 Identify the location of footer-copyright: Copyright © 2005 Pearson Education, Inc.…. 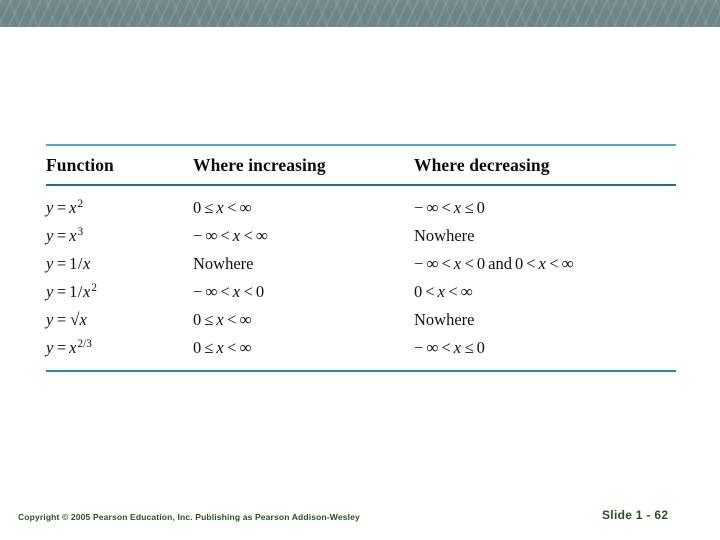
(189, 517).